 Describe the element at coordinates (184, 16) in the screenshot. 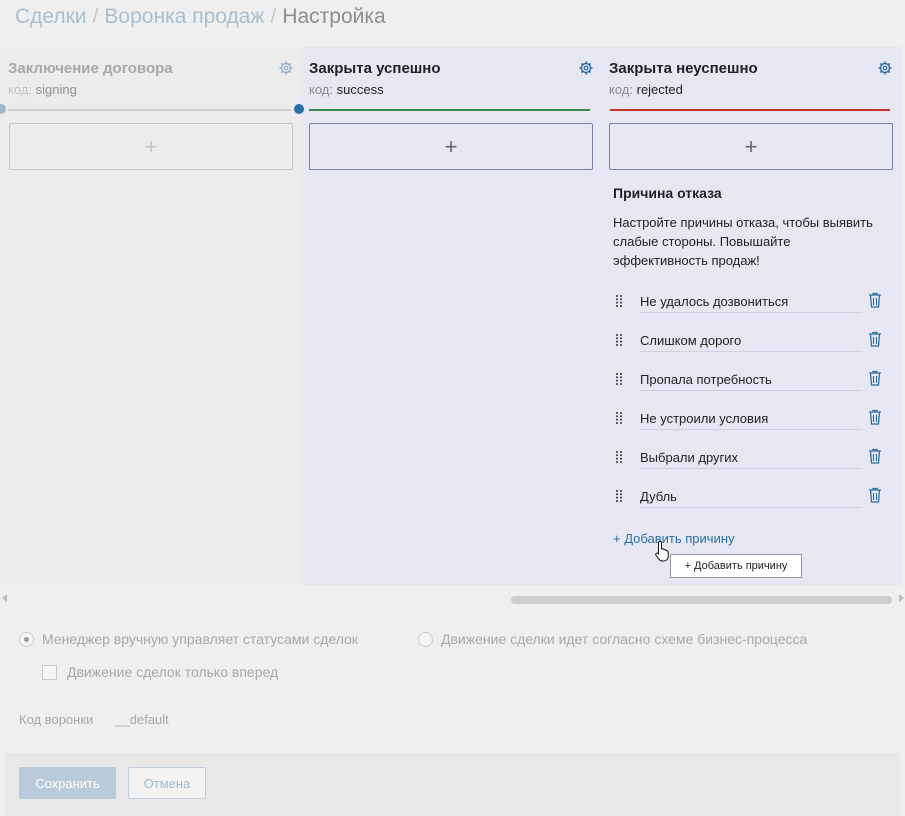

I see `breadcrumb-funnel-link: Воронка продаж` at that location.